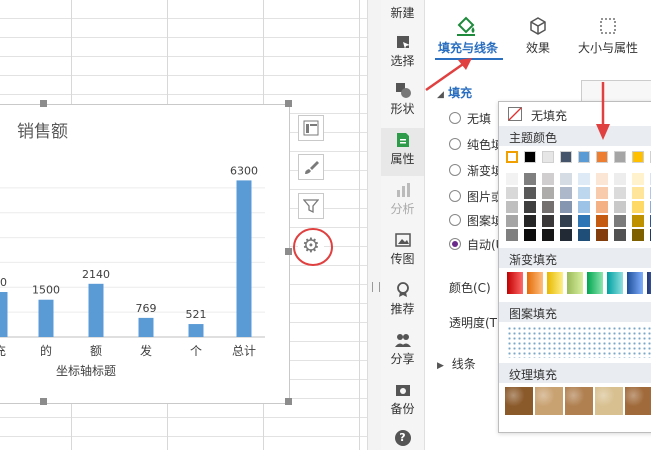  What do you see at coordinates (402, 152) in the screenshot?
I see `toolbar-properties: 属性` at bounding box center [402, 152].